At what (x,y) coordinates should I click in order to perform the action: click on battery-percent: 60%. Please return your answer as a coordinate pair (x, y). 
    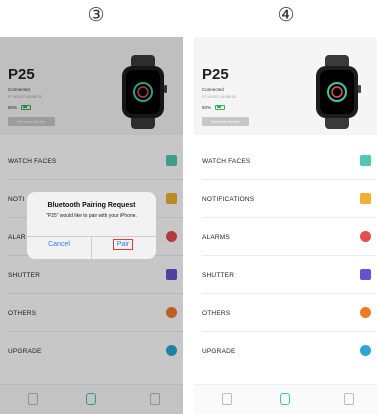
    Looking at the image, I should click on (207, 107).